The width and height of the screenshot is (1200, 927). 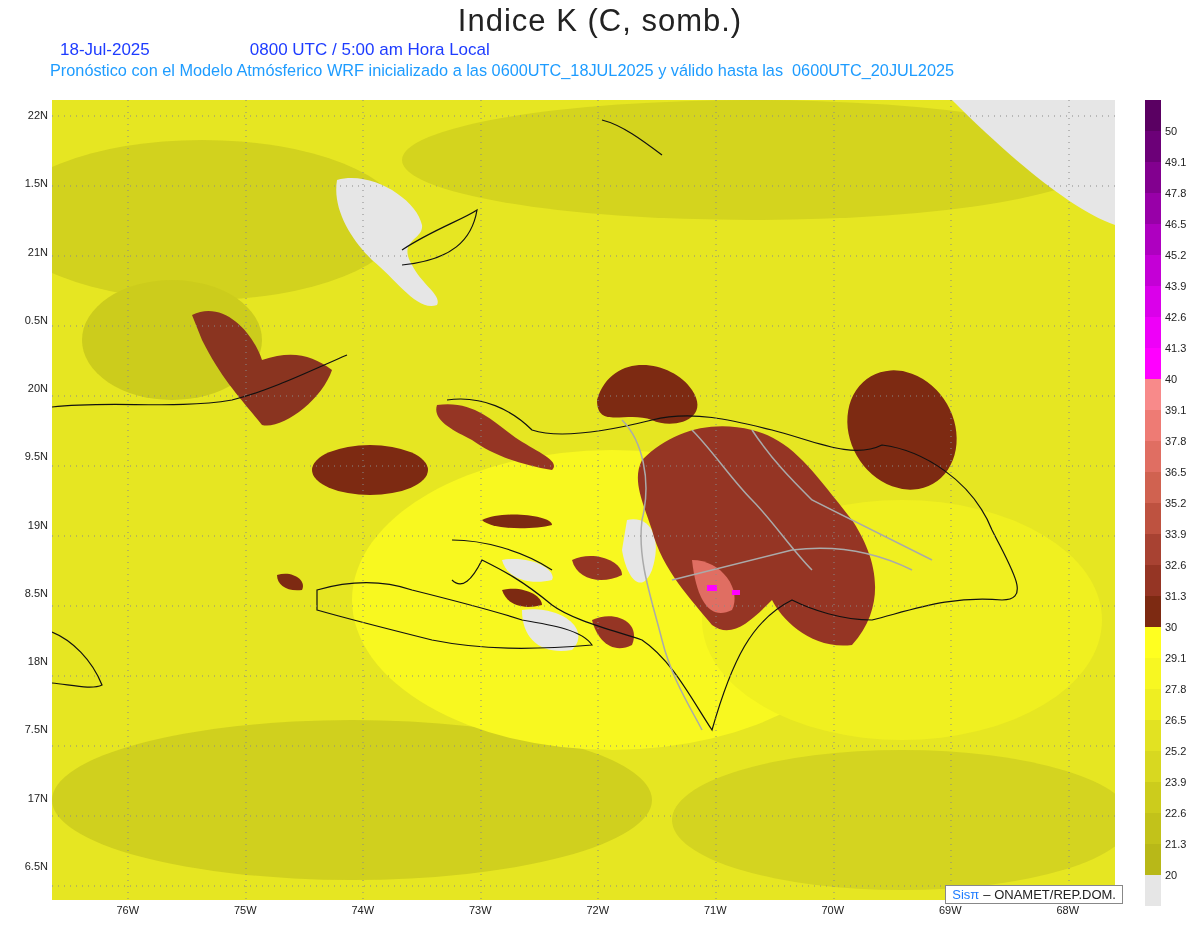 What do you see at coordinates (1171, 627) in the screenshot?
I see `legend-label: 30` at bounding box center [1171, 627].